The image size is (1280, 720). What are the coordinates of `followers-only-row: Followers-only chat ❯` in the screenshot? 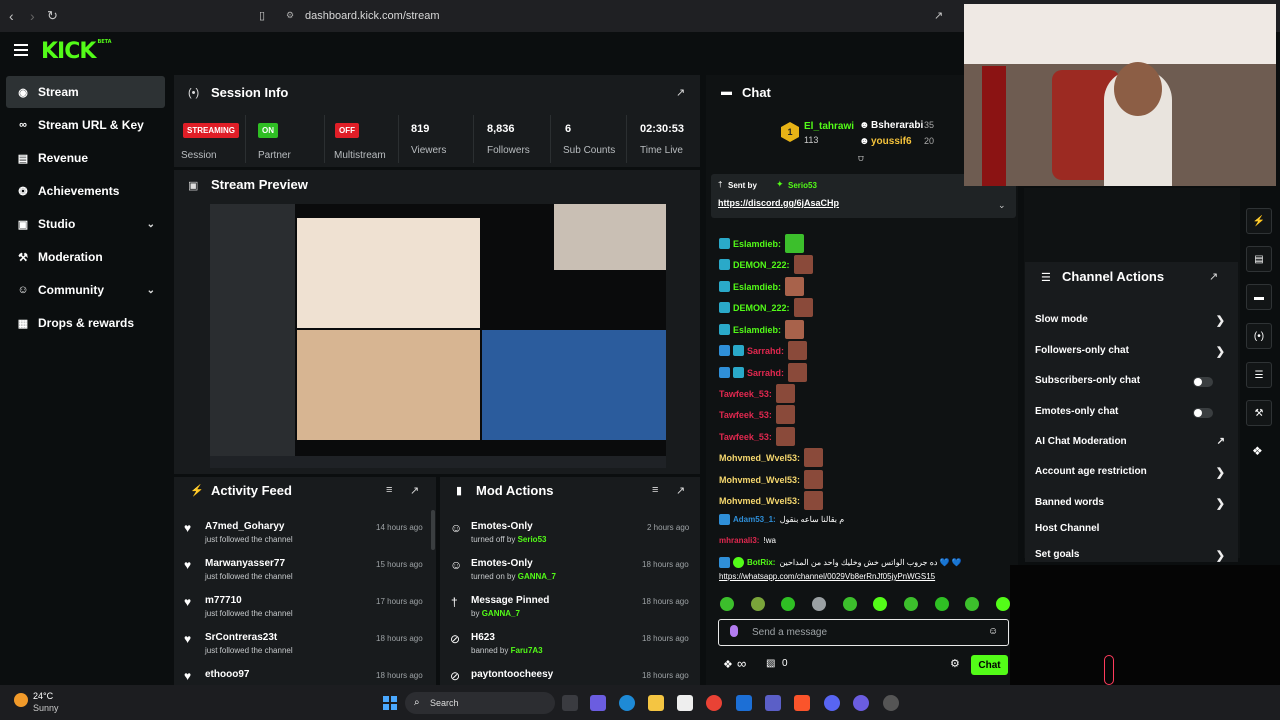 It's located at (1130, 356).